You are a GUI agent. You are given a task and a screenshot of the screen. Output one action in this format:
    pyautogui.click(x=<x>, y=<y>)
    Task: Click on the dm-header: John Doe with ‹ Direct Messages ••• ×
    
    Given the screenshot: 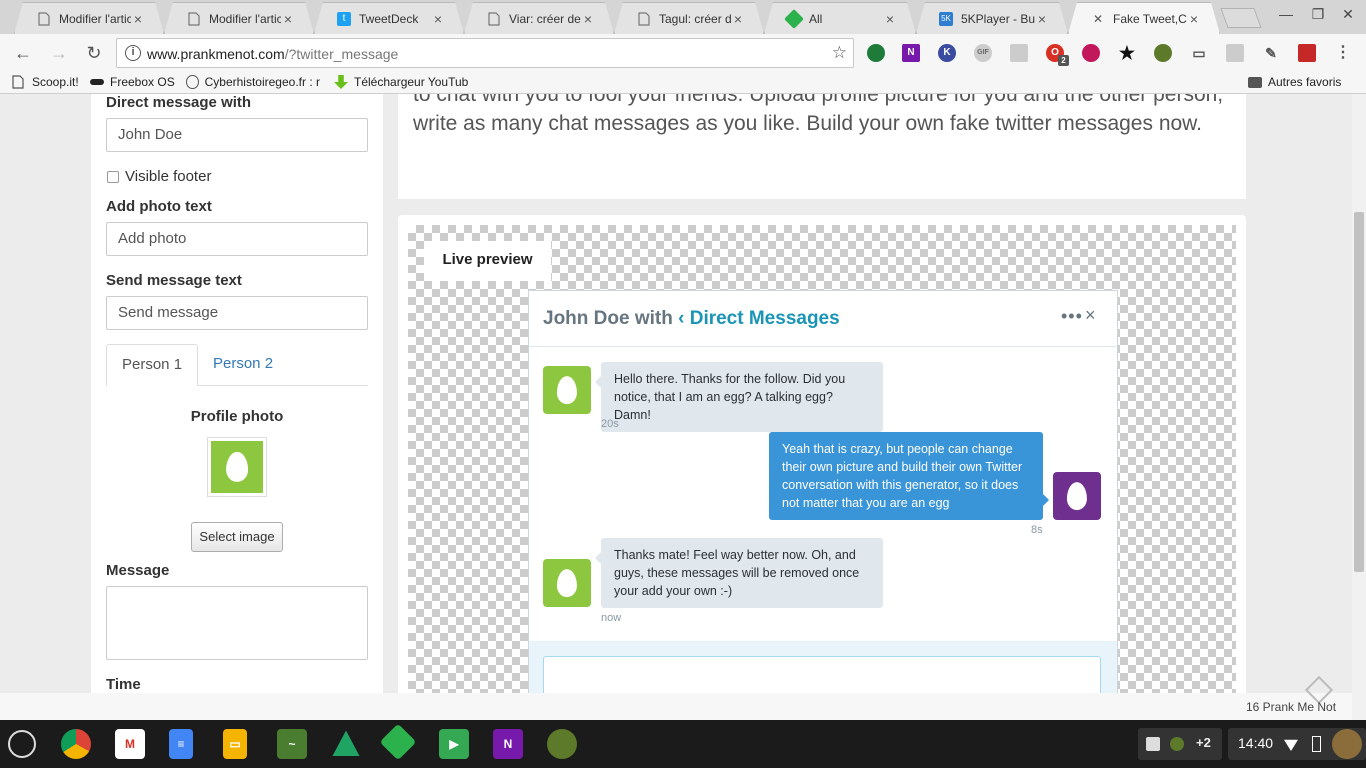 What is the action you would take?
    pyautogui.click(x=823, y=319)
    